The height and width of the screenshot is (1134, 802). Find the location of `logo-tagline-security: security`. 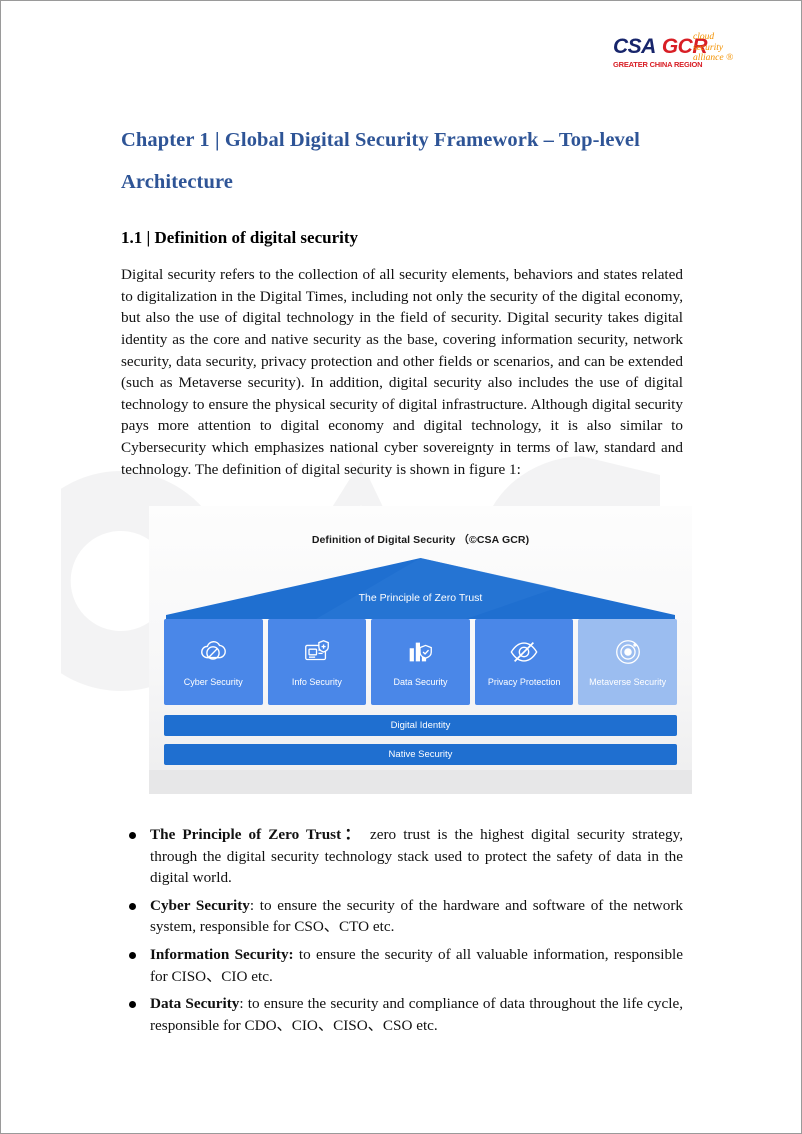

logo-tagline-security: security is located at coordinates (708, 47).